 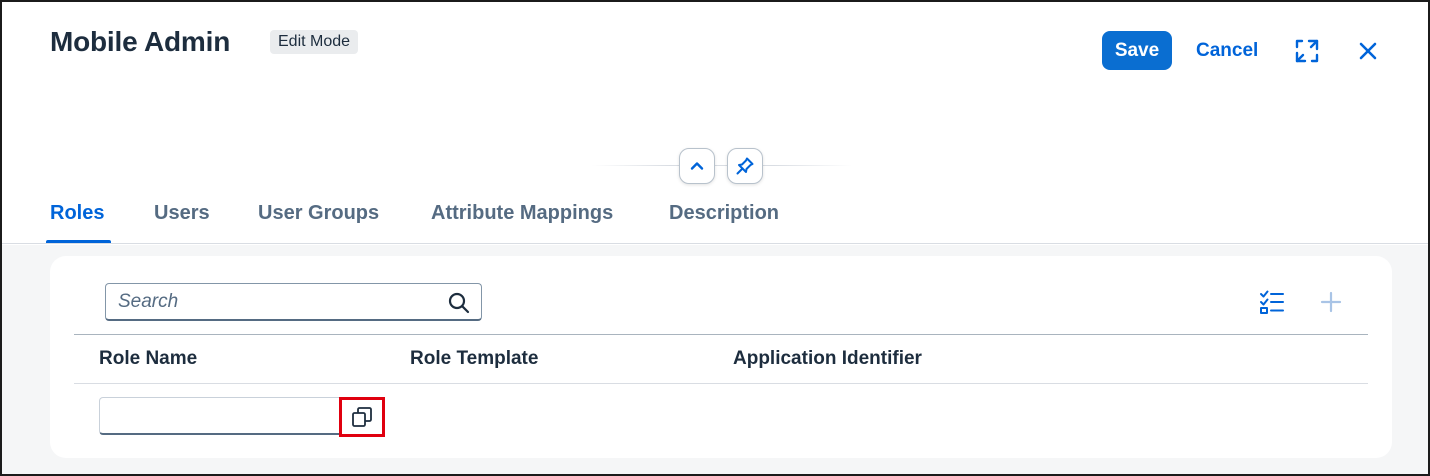 I want to click on search-input, so click(x=278, y=302).